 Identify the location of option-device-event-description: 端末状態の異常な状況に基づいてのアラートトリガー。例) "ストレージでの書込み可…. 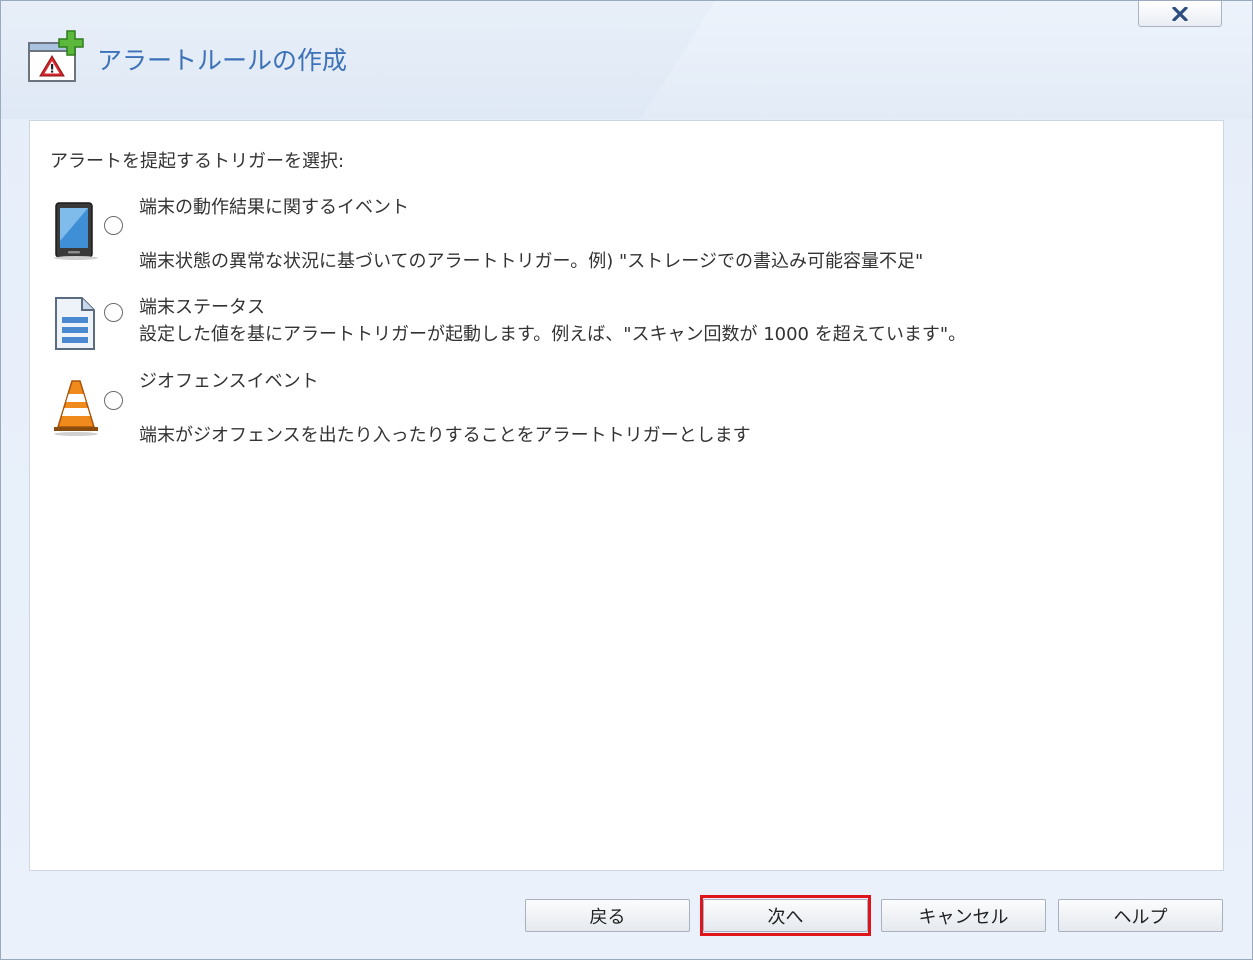
(531, 261).